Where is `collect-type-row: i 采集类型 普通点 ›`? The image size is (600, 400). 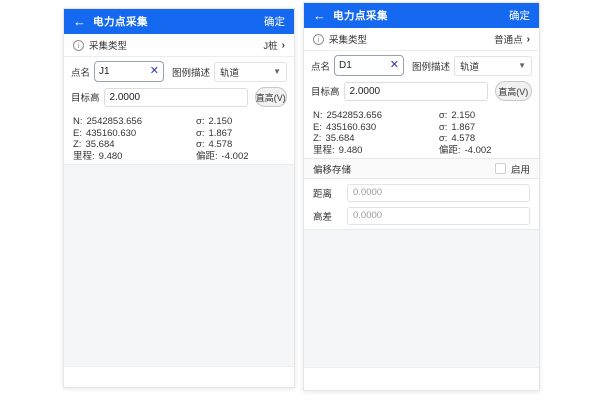 collect-type-row: i 采集类型 普通点 › is located at coordinates (421, 39).